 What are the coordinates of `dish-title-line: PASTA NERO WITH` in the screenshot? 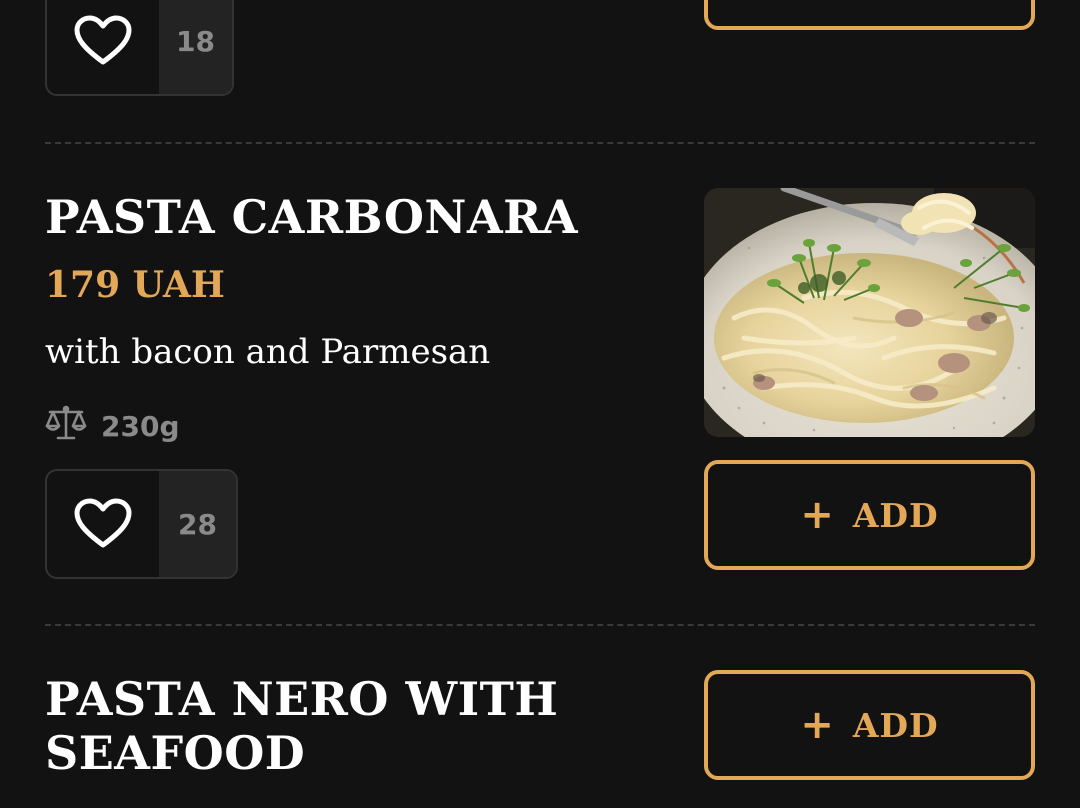 It's located at (302, 699).